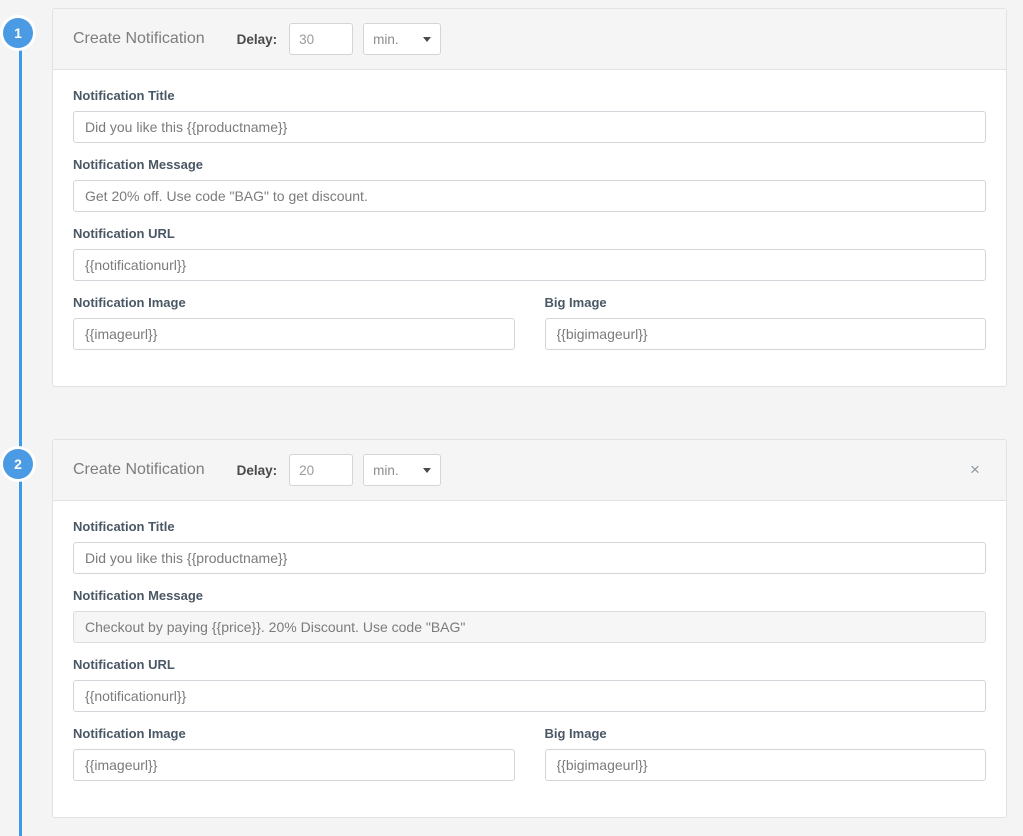 The image size is (1023, 836). Describe the element at coordinates (129, 302) in the screenshot. I see `label-notification-image-1: Notification Image` at that location.